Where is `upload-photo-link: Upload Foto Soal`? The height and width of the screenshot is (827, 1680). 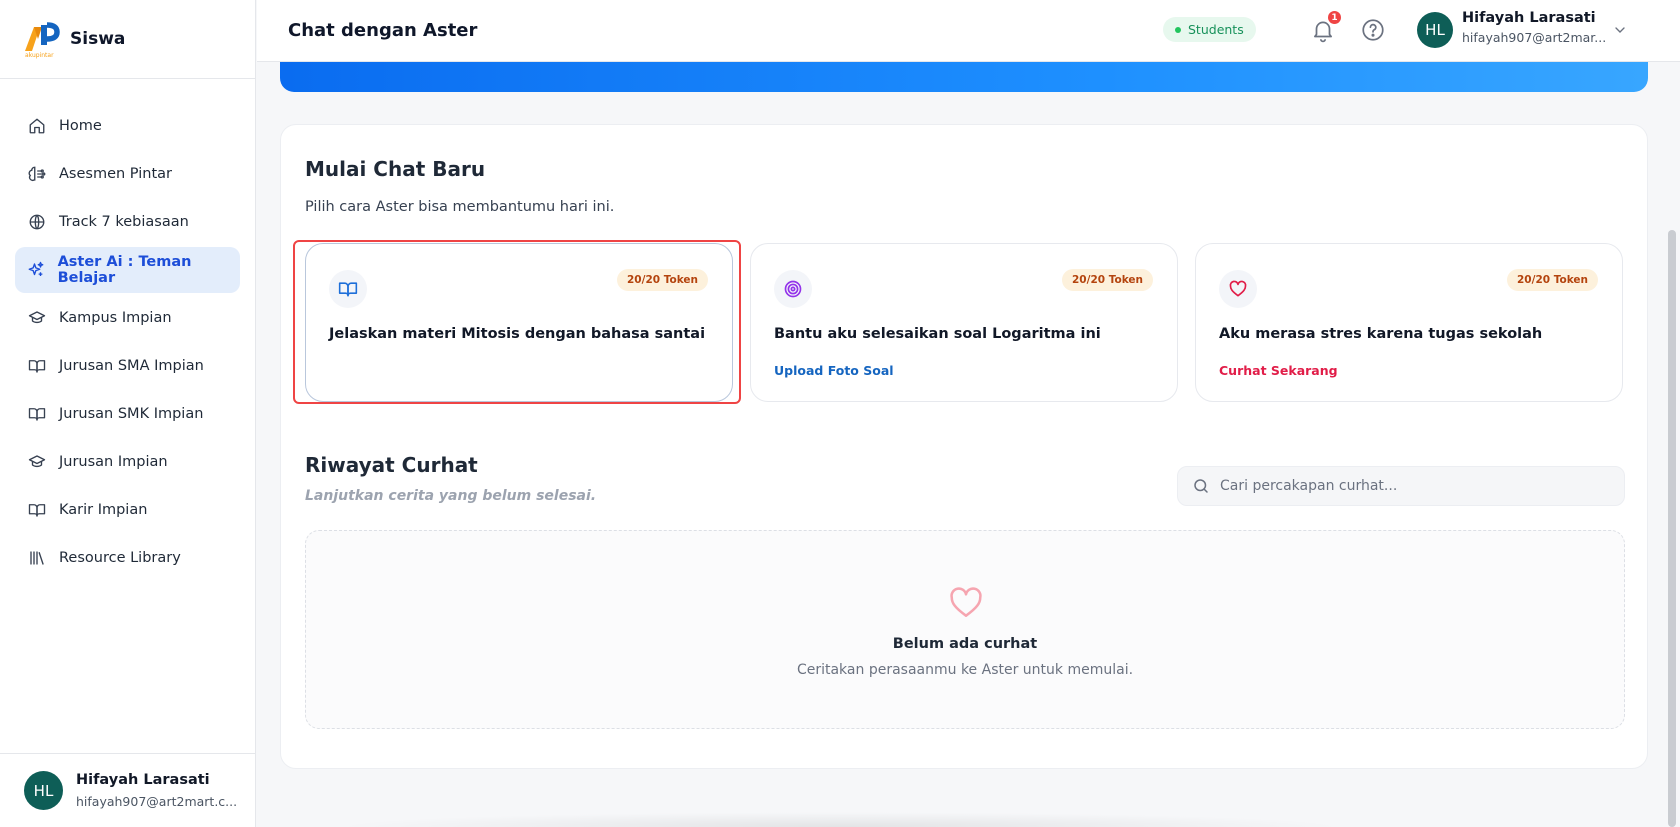
upload-photo-link: Upload Foto Soal is located at coordinates (834, 370).